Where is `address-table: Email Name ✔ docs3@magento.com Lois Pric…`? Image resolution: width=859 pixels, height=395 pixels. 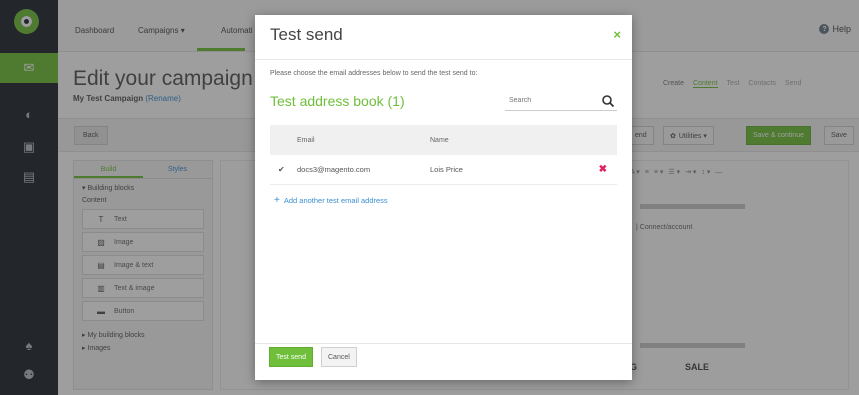 address-table: Email Name ✔ docs3@magento.com Lois Pric… is located at coordinates (443, 155).